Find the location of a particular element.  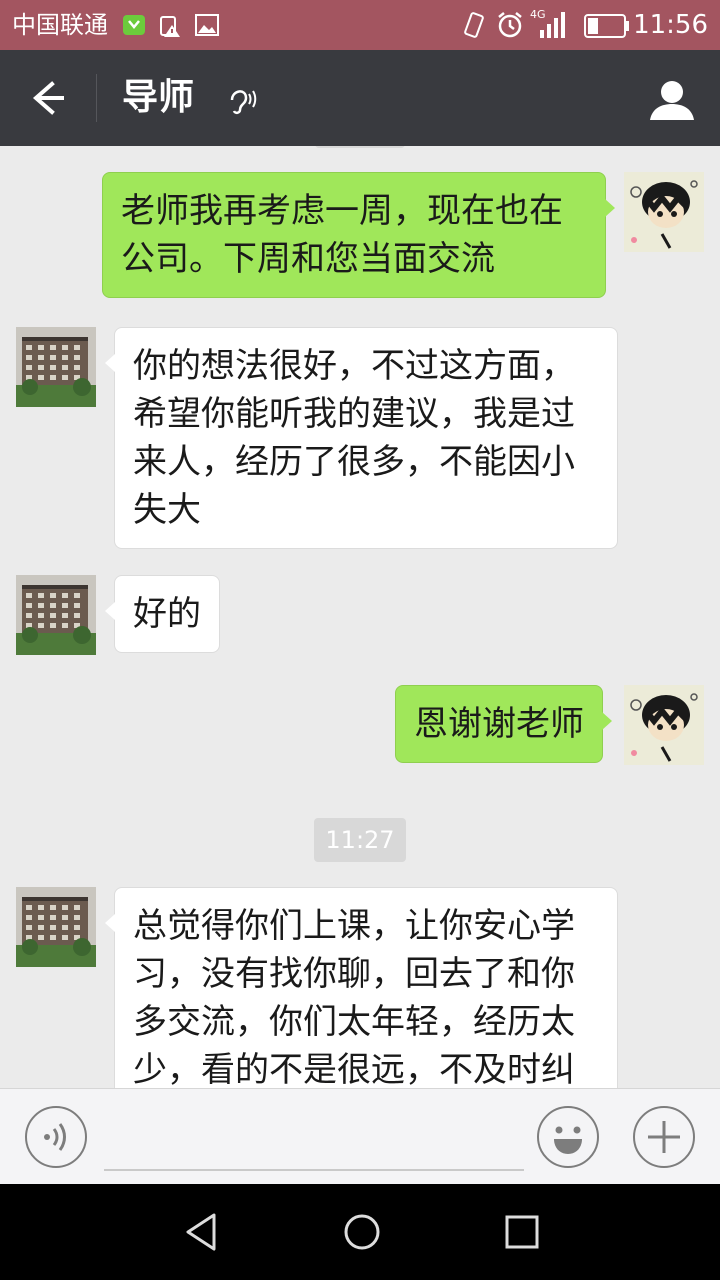

system-nav-bar is located at coordinates (360, 1232).